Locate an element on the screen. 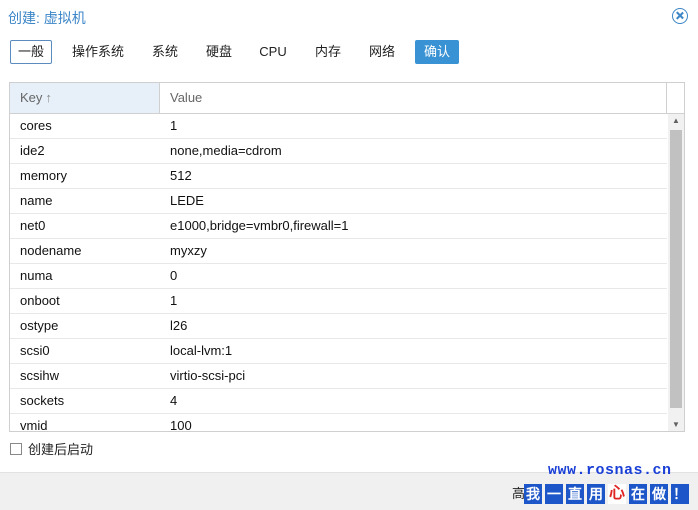  watermark-char: 一 is located at coordinates (554, 494).